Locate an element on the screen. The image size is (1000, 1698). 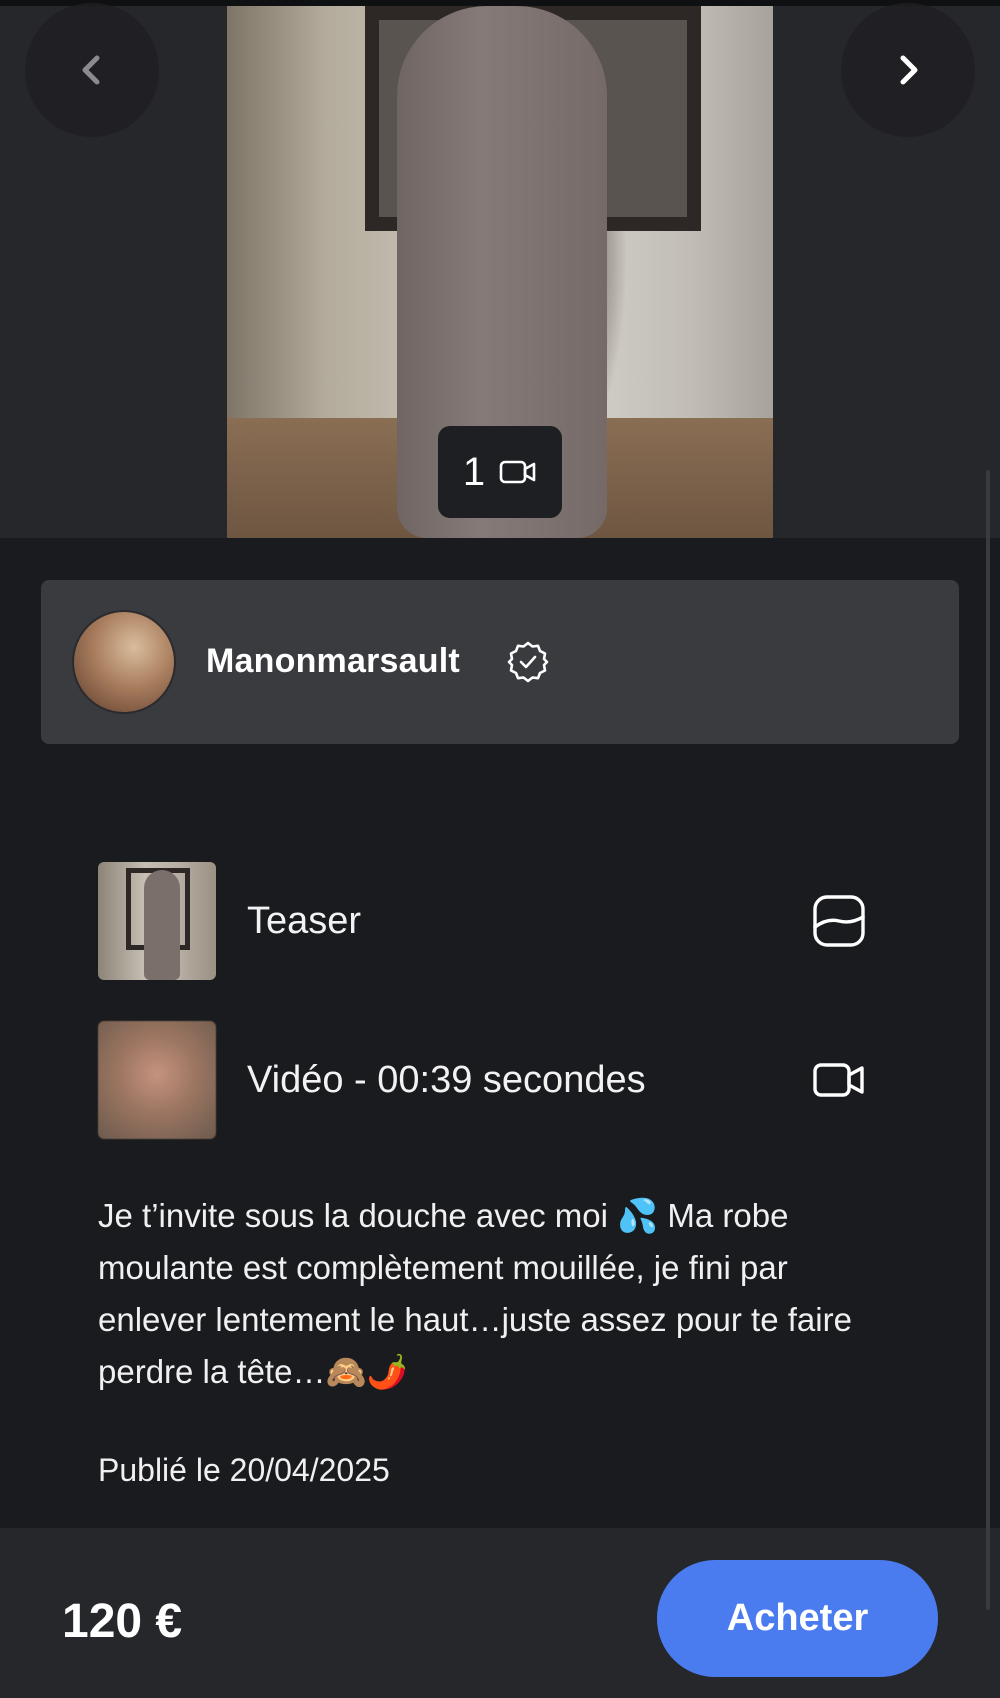
thumb-figure is located at coordinates (162, 925).